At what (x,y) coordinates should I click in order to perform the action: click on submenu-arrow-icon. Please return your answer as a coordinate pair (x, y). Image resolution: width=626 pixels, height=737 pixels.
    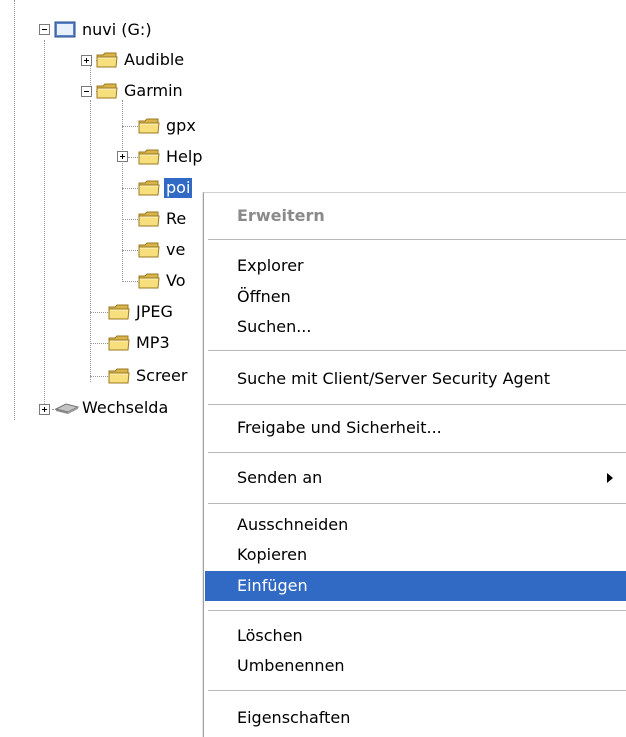
    Looking at the image, I should click on (610, 478).